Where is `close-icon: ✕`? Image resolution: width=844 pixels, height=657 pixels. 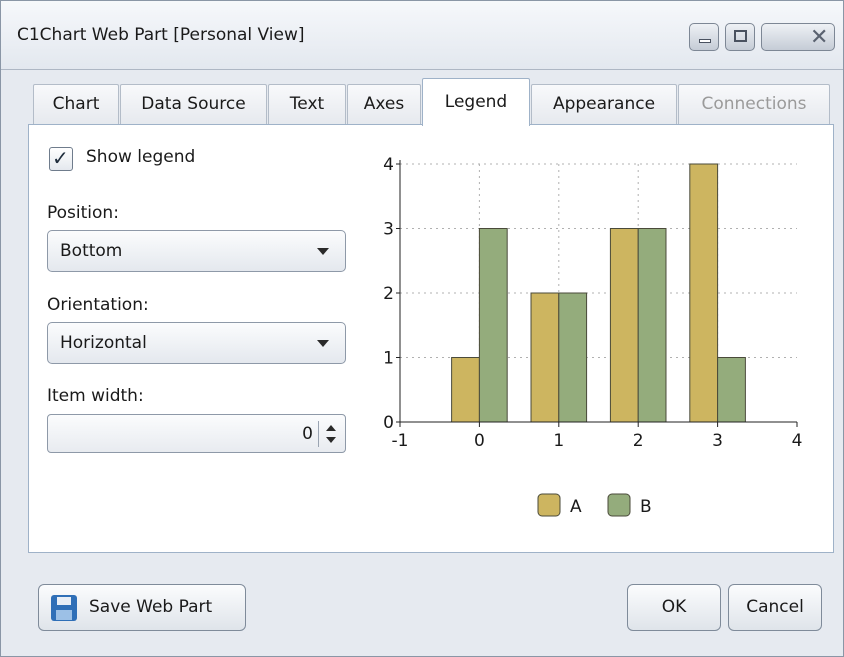 close-icon: ✕ is located at coordinates (819, 37).